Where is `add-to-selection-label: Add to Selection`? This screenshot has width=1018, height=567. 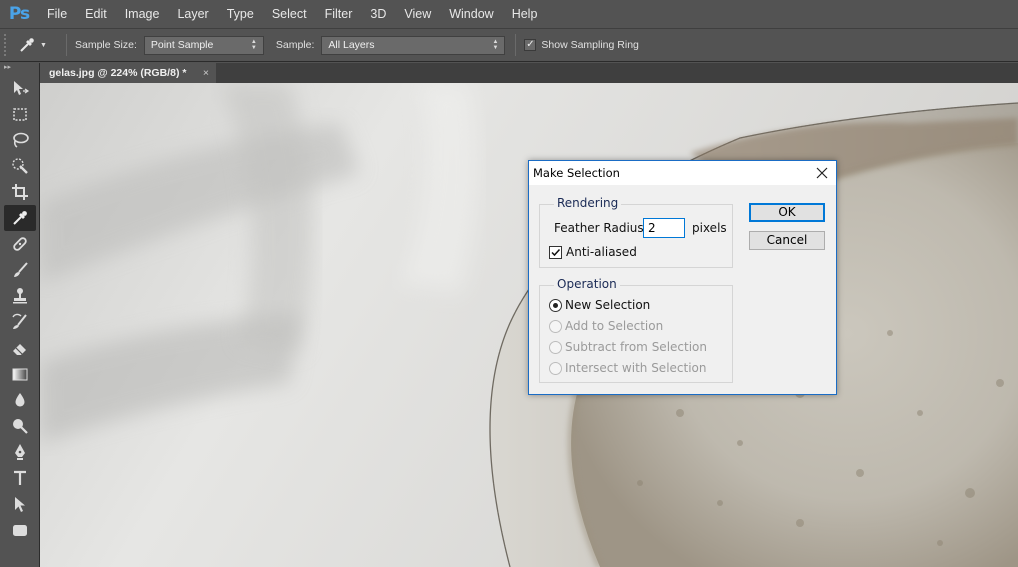
add-to-selection-label: Add to Selection is located at coordinates (614, 326).